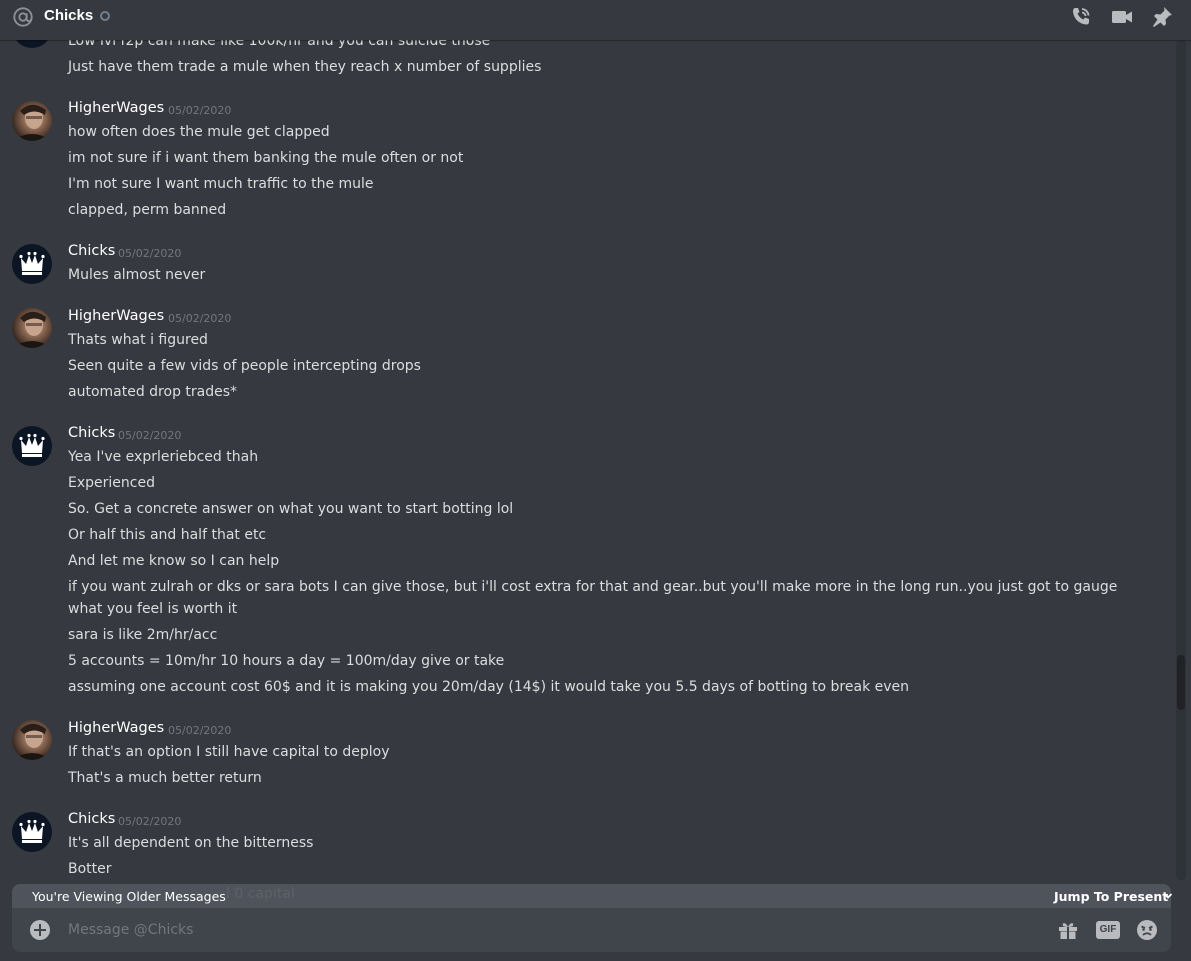  Describe the element at coordinates (174, 561) in the screenshot. I see `message-text: And let me know so I can help` at that location.